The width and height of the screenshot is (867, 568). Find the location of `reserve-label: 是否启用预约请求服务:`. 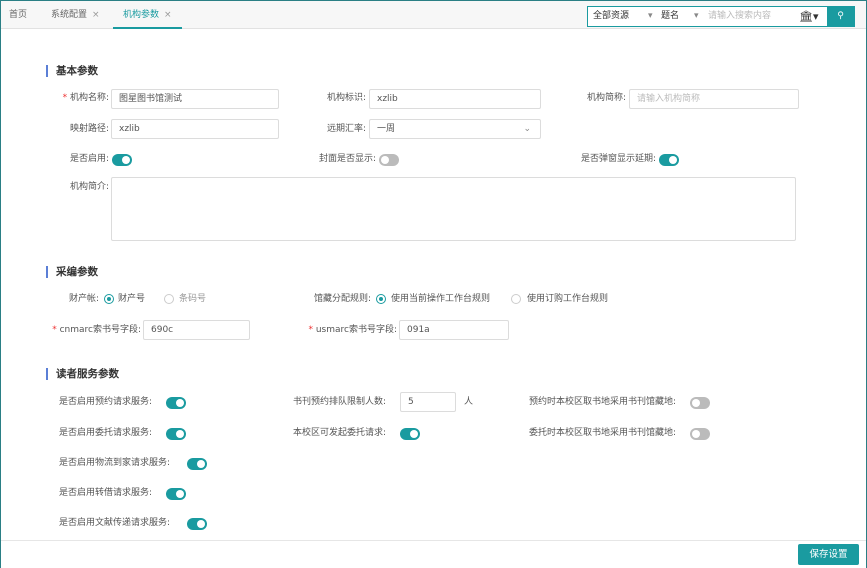

reserve-label: 是否启用预约请求服务: is located at coordinates (106, 402).